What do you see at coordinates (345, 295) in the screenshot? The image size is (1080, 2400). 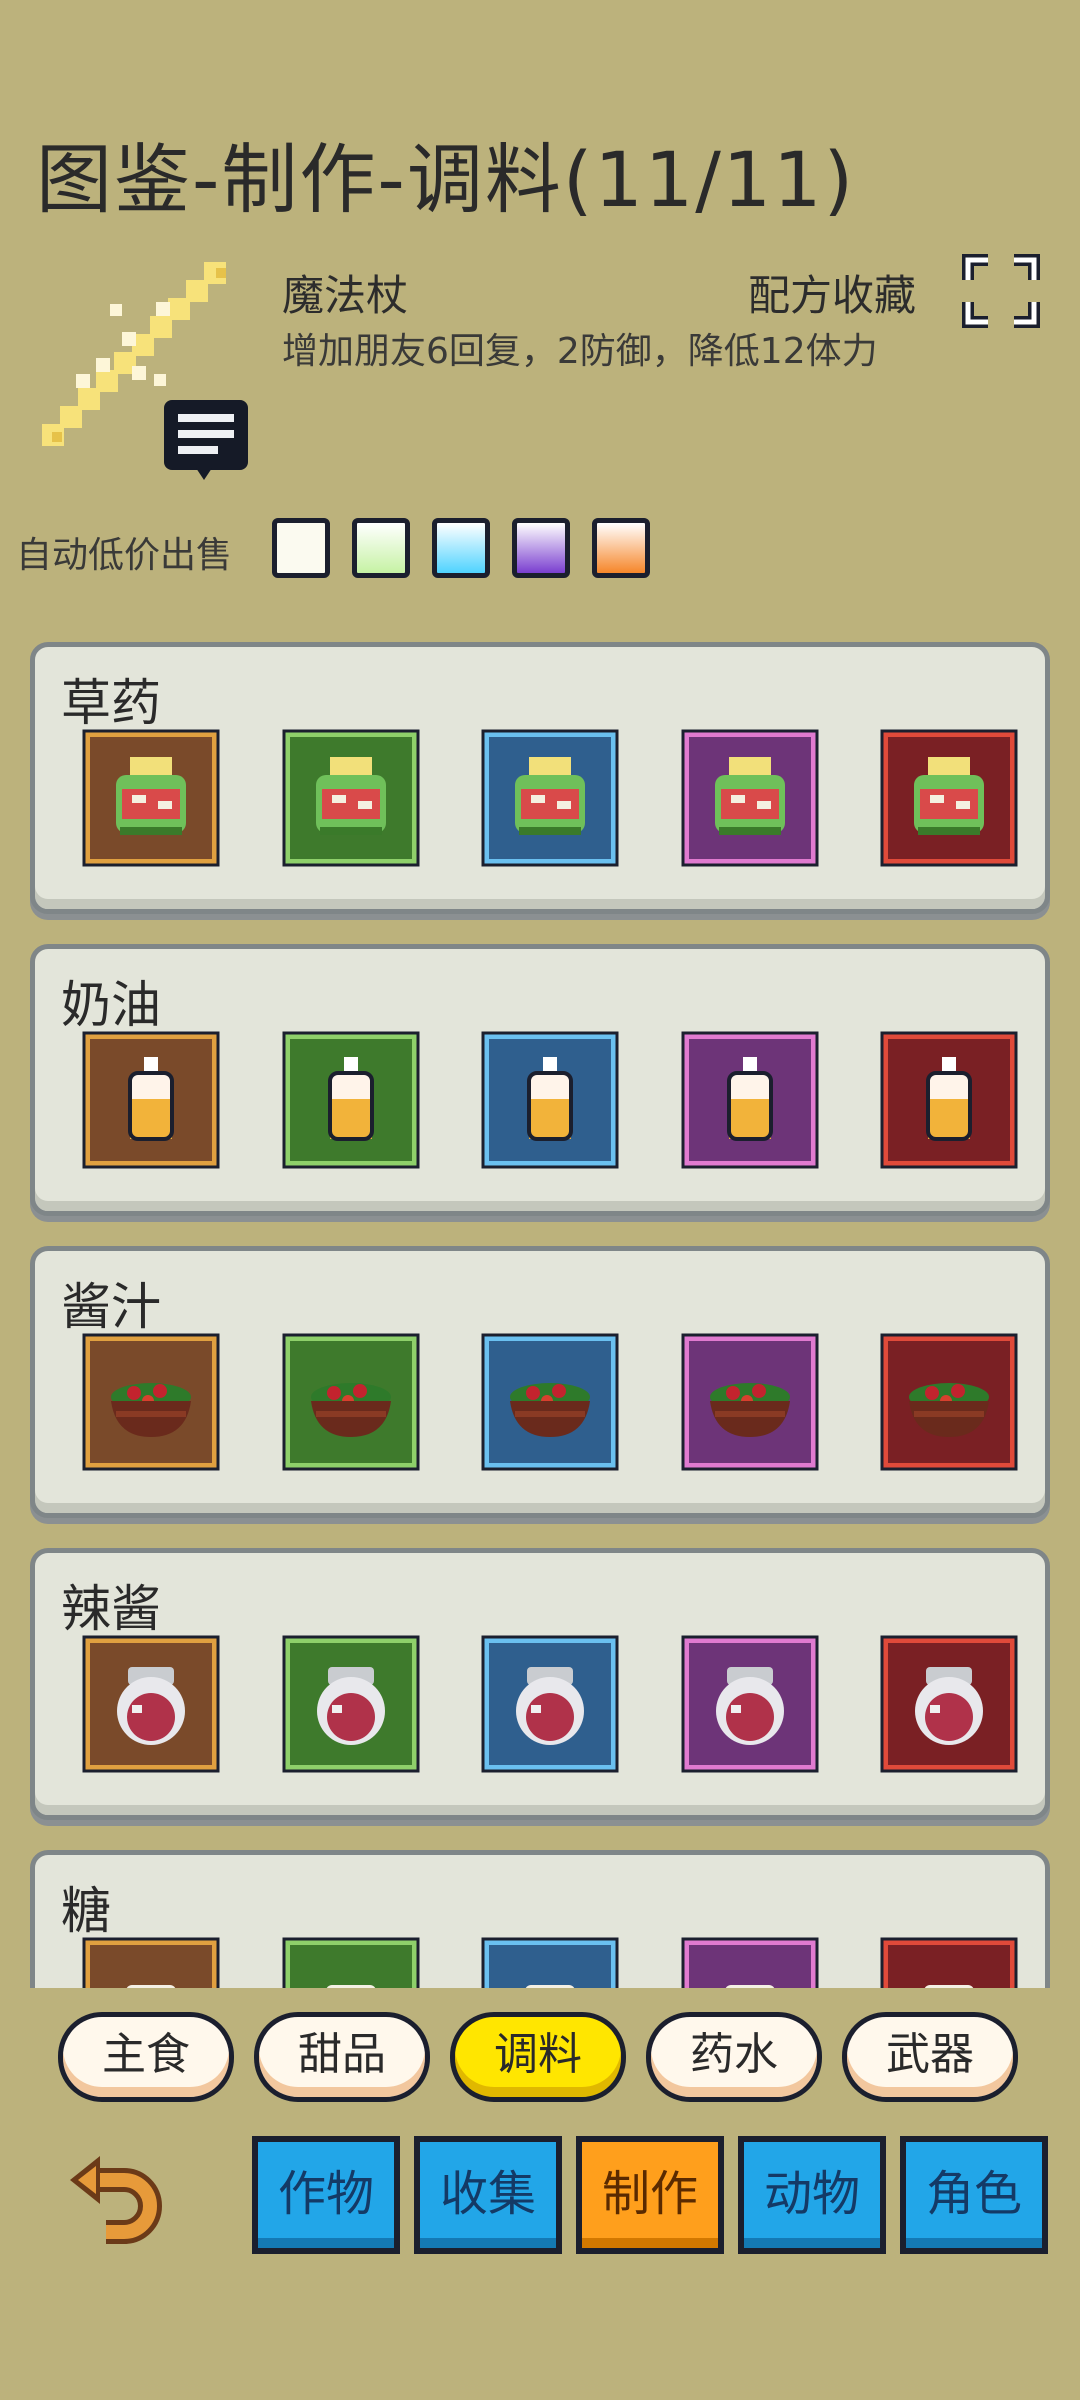 I see `item-name: 魔法杖` at bounding box center [345, 295].